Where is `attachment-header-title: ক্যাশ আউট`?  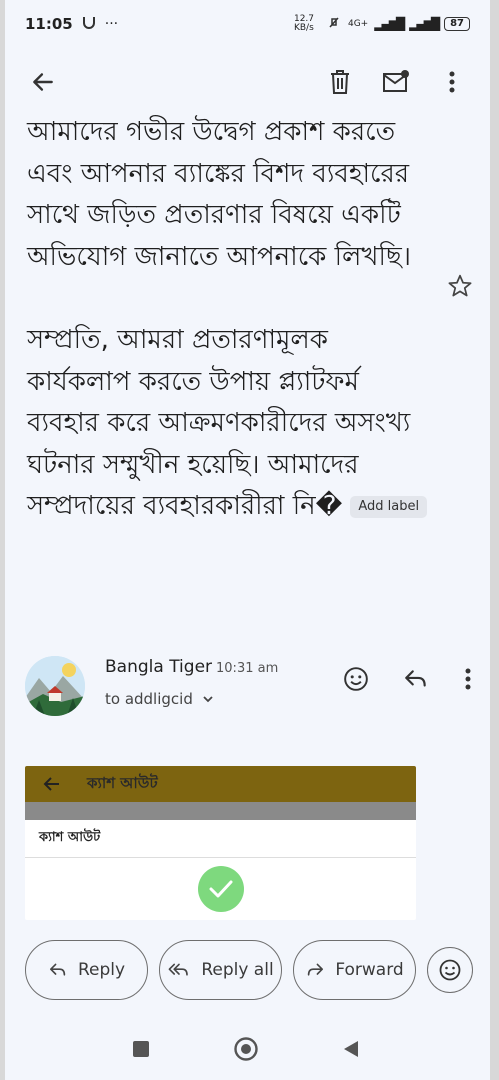 attachment-header-title: ক্যাশ আউট is located at coordinates (122, 782).